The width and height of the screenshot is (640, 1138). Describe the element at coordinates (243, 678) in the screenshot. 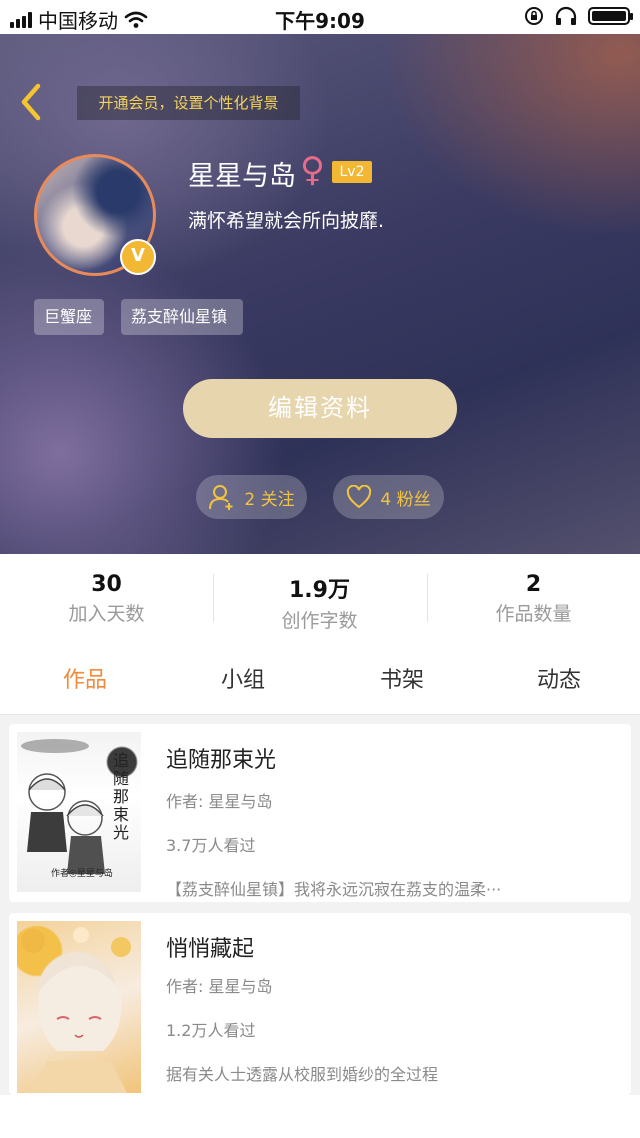

I see `tab-groups: 小组` at that location.